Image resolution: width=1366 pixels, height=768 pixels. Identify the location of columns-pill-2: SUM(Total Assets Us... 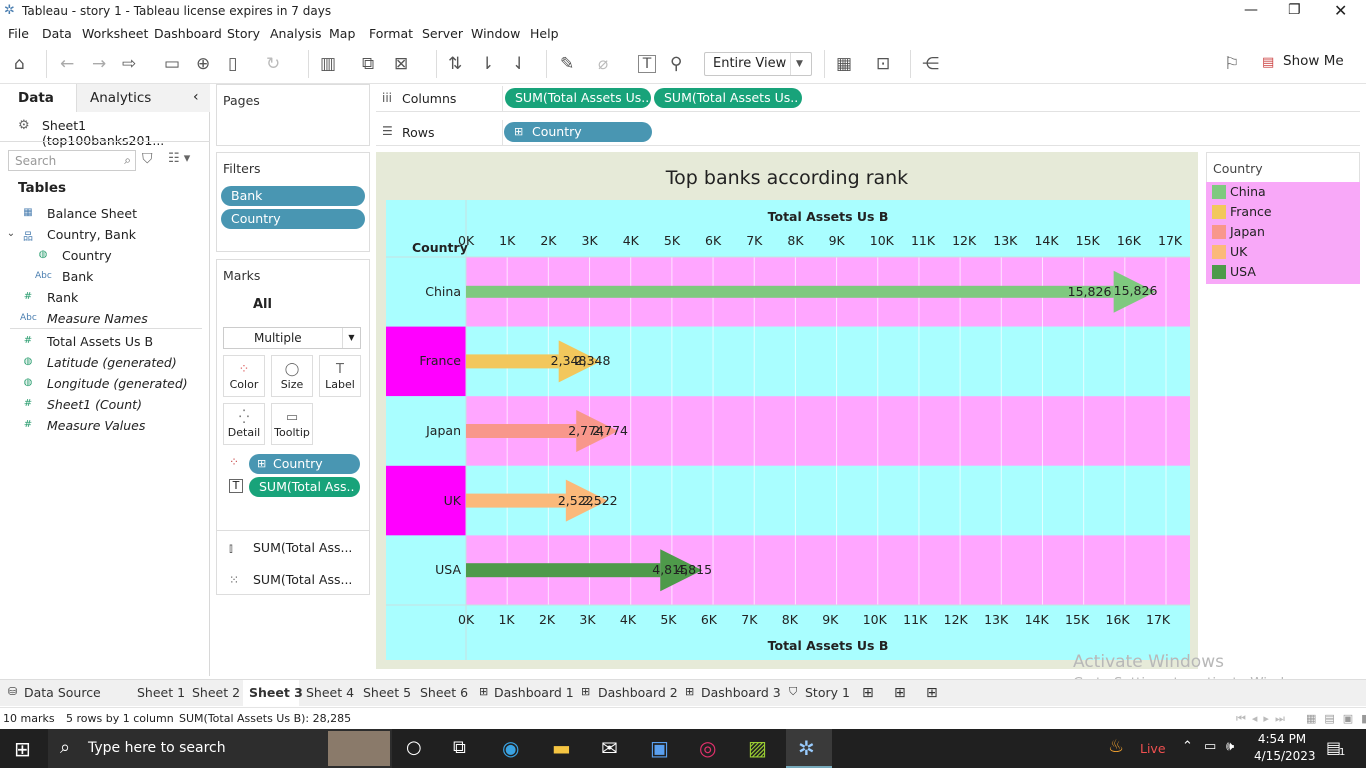
(728, 98).